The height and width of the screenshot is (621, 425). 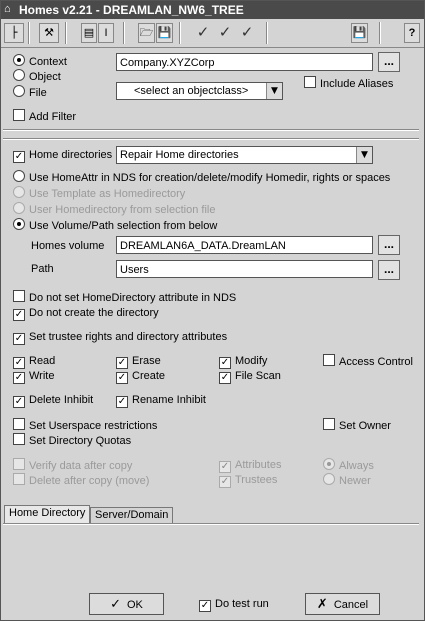 I want to click on erase-checkbox: ✓ Erase, so click(x=138, y=361).